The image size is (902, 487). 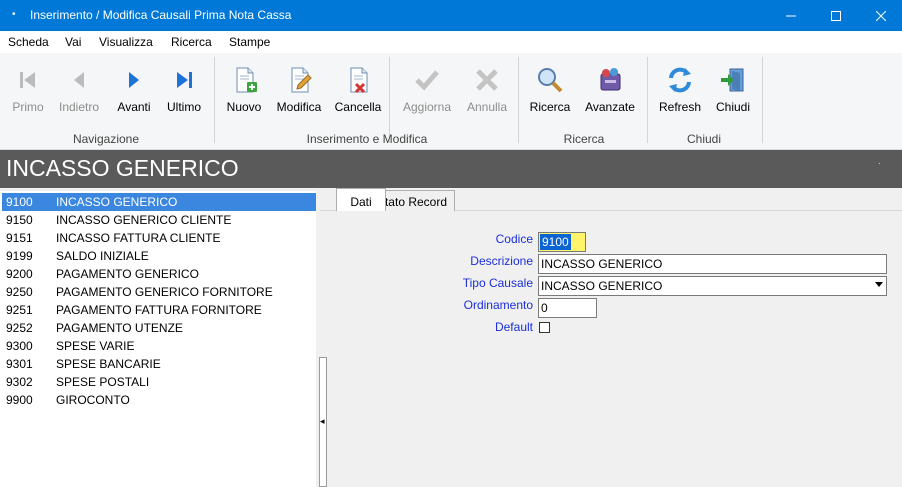 I want to click on item-desc: SPESE VARIE, so click(x=95, y=346).